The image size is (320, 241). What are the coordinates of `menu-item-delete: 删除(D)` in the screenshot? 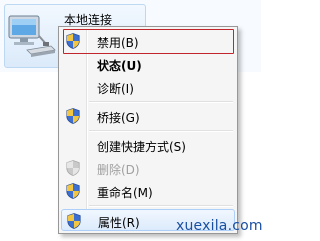 It's located at (148, 168).